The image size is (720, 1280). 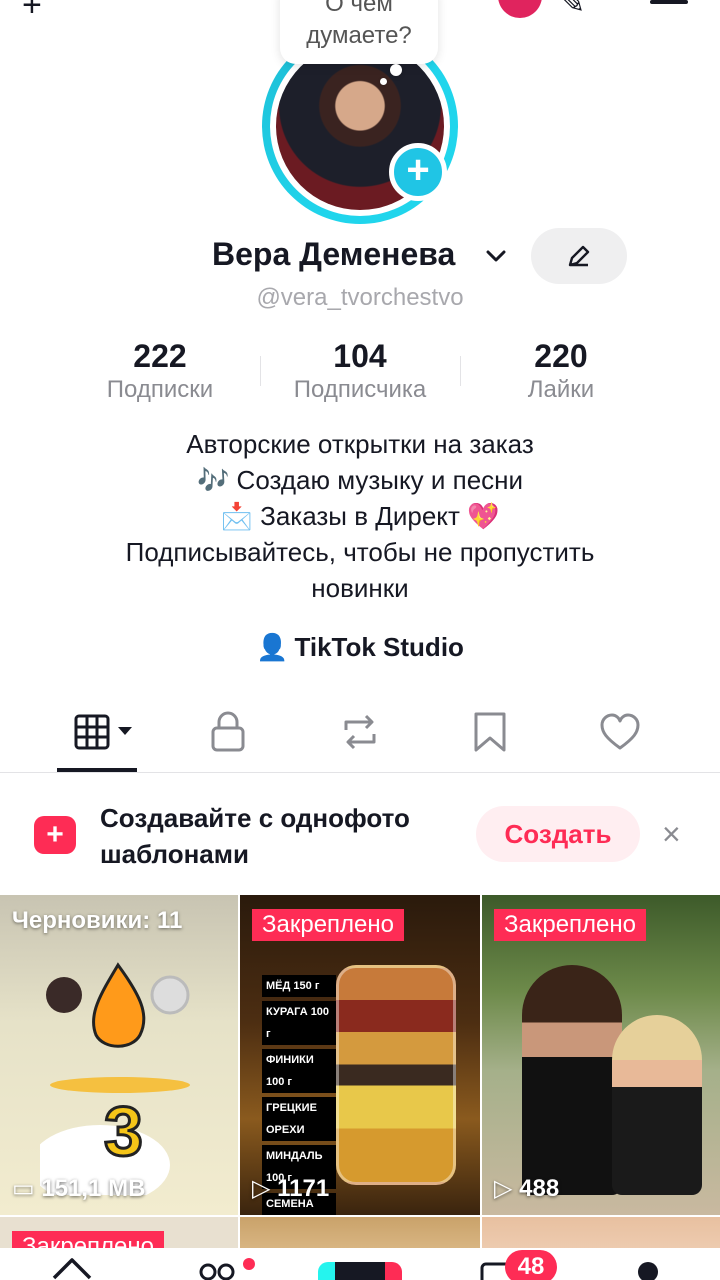 I want to click on followers-label: Подписчика, so click(x=360, y=390).